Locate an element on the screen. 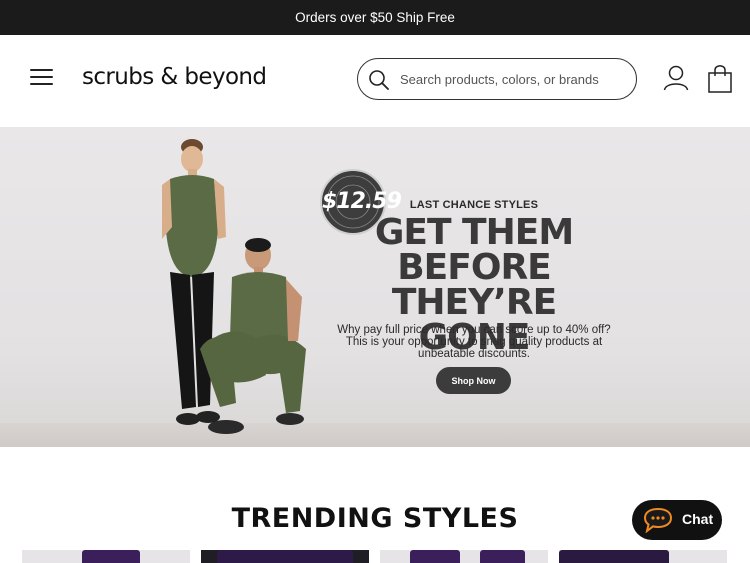 Image resolution: width=750 pixels, height=563 pixels. trending-product-grid is located at coordinates (375, 556).